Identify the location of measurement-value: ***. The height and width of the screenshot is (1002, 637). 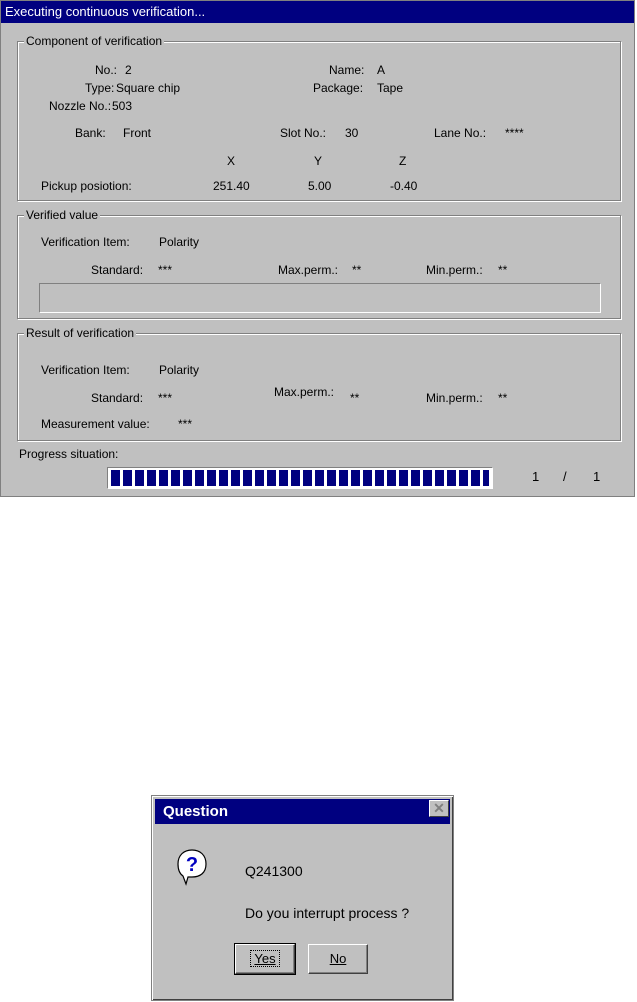
(185, 424).